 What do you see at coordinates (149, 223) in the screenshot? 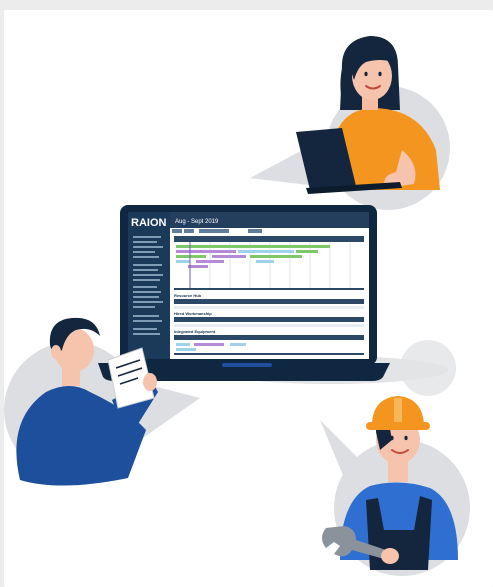
I see `app-logo: RAION` at bounding box center [149, 223].